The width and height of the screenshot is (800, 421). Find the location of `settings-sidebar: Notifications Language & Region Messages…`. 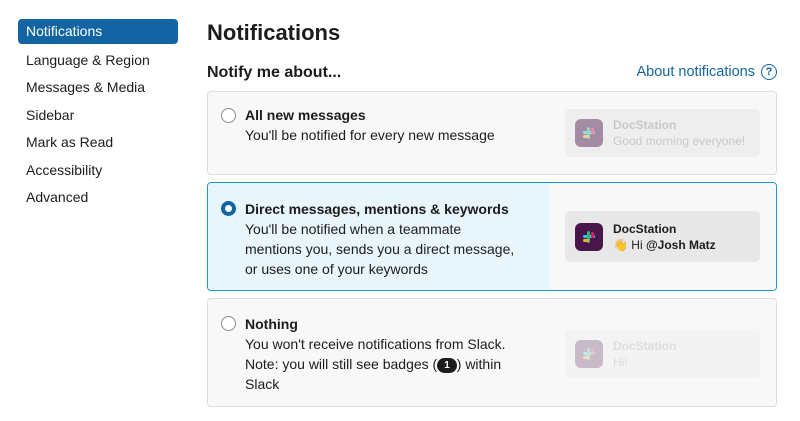

settings-sidebar: Notifications Language & Region Messages… is located at coordinates (98, 115).